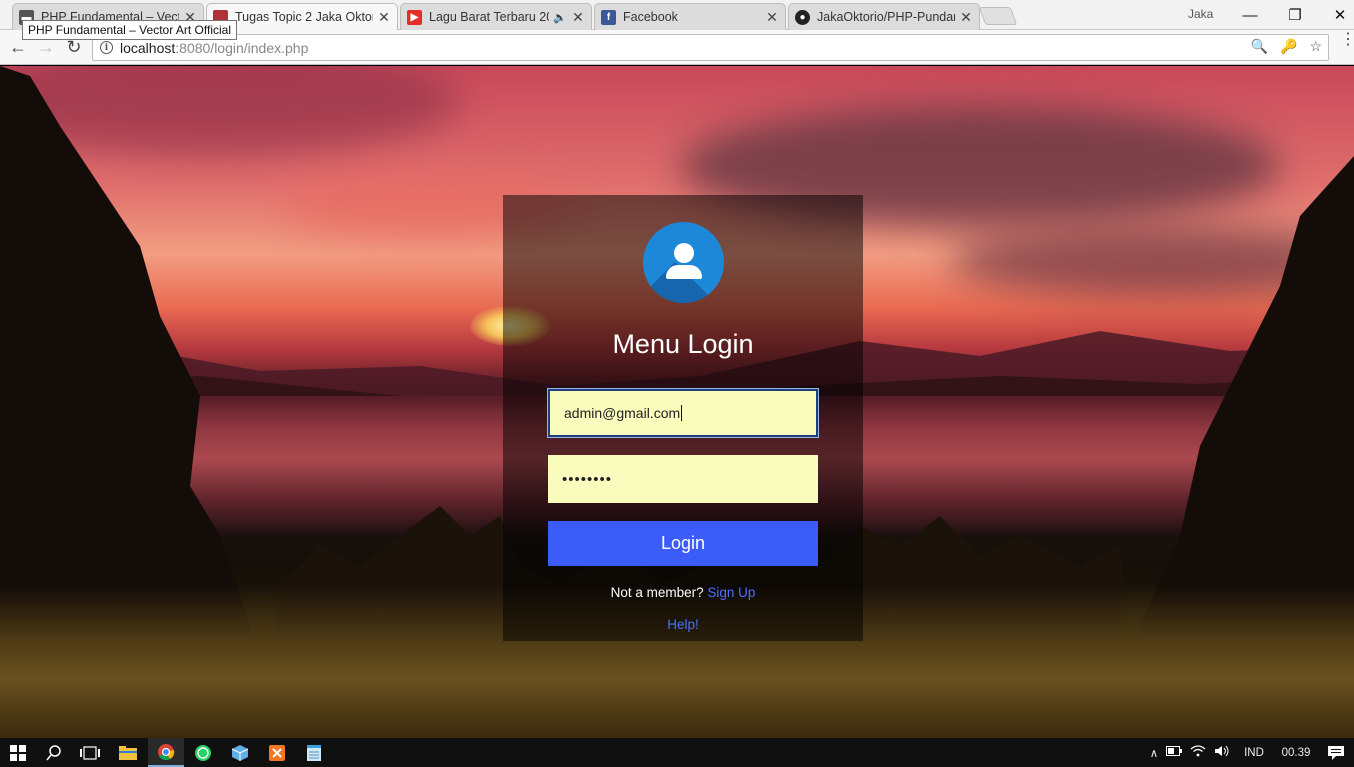  I want to click on signup-link: Sign Up, so click(731, 592).